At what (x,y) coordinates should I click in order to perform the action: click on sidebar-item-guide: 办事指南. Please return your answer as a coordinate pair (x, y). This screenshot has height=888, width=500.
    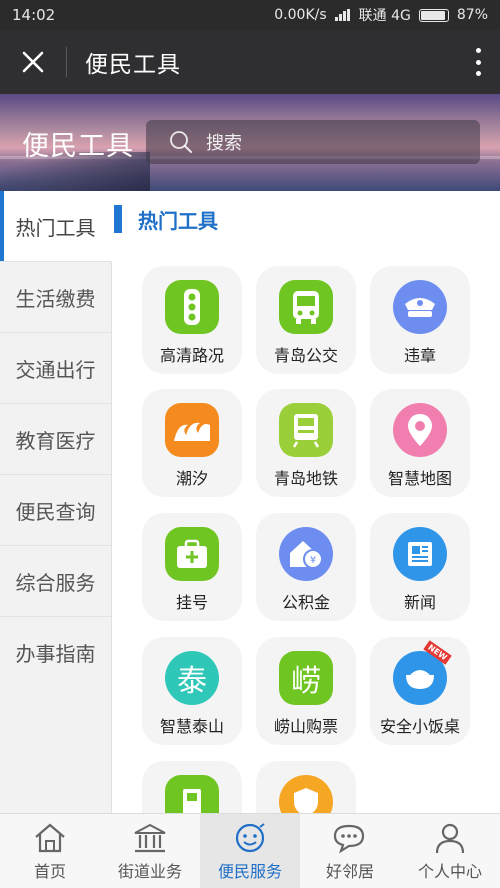
    Looking at the image, I should click on (55, 652).